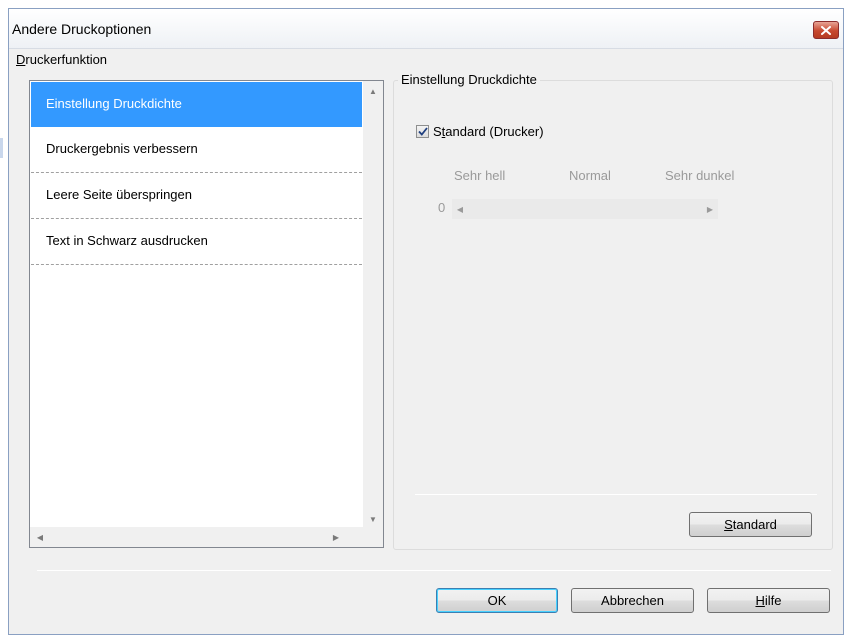  I want to click on list-item-print-density: Einstellung Druckdichte, so click(196, 104).